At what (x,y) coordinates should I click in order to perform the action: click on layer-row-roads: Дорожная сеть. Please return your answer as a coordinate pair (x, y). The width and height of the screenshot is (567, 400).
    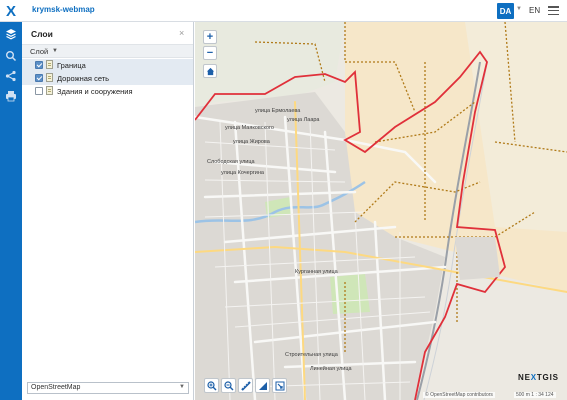
    Looking at the image, I should click on (107, 78).